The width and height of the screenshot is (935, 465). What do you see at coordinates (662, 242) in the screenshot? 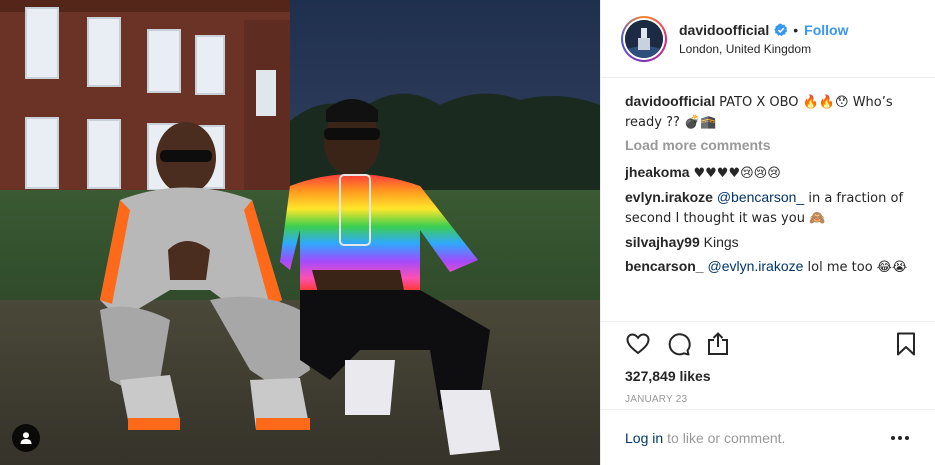
I see `comment-author: silvajhay99` at bounding box center [662, 242].